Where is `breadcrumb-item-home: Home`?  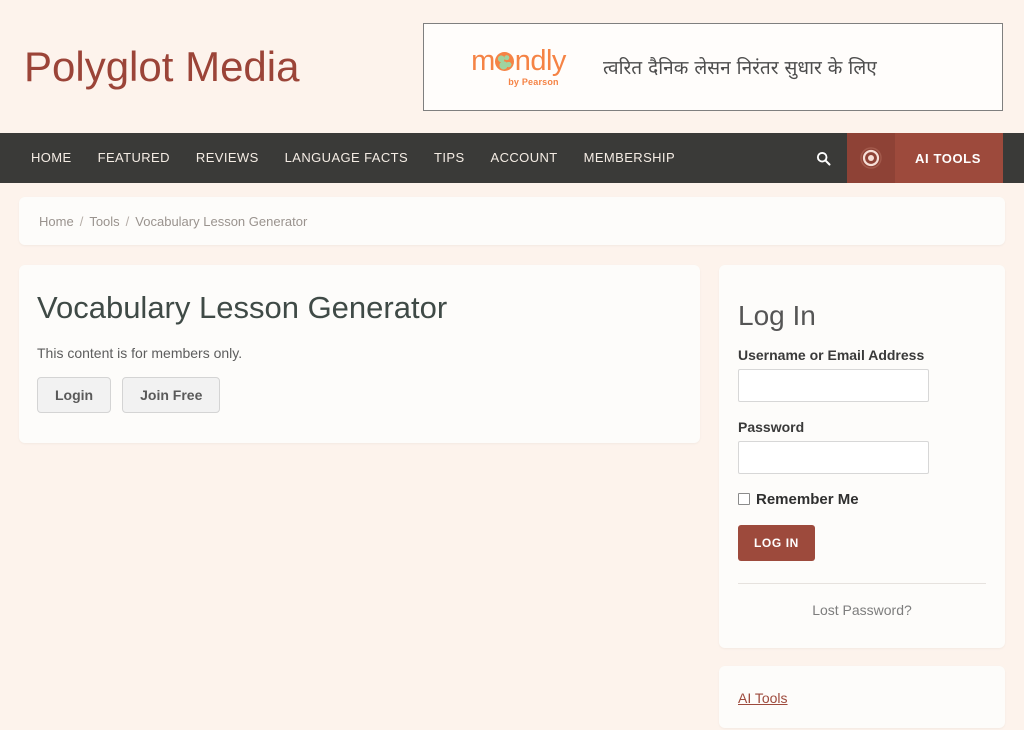
breadcrumb-item-home: Home is located at coordinates (56, 221).